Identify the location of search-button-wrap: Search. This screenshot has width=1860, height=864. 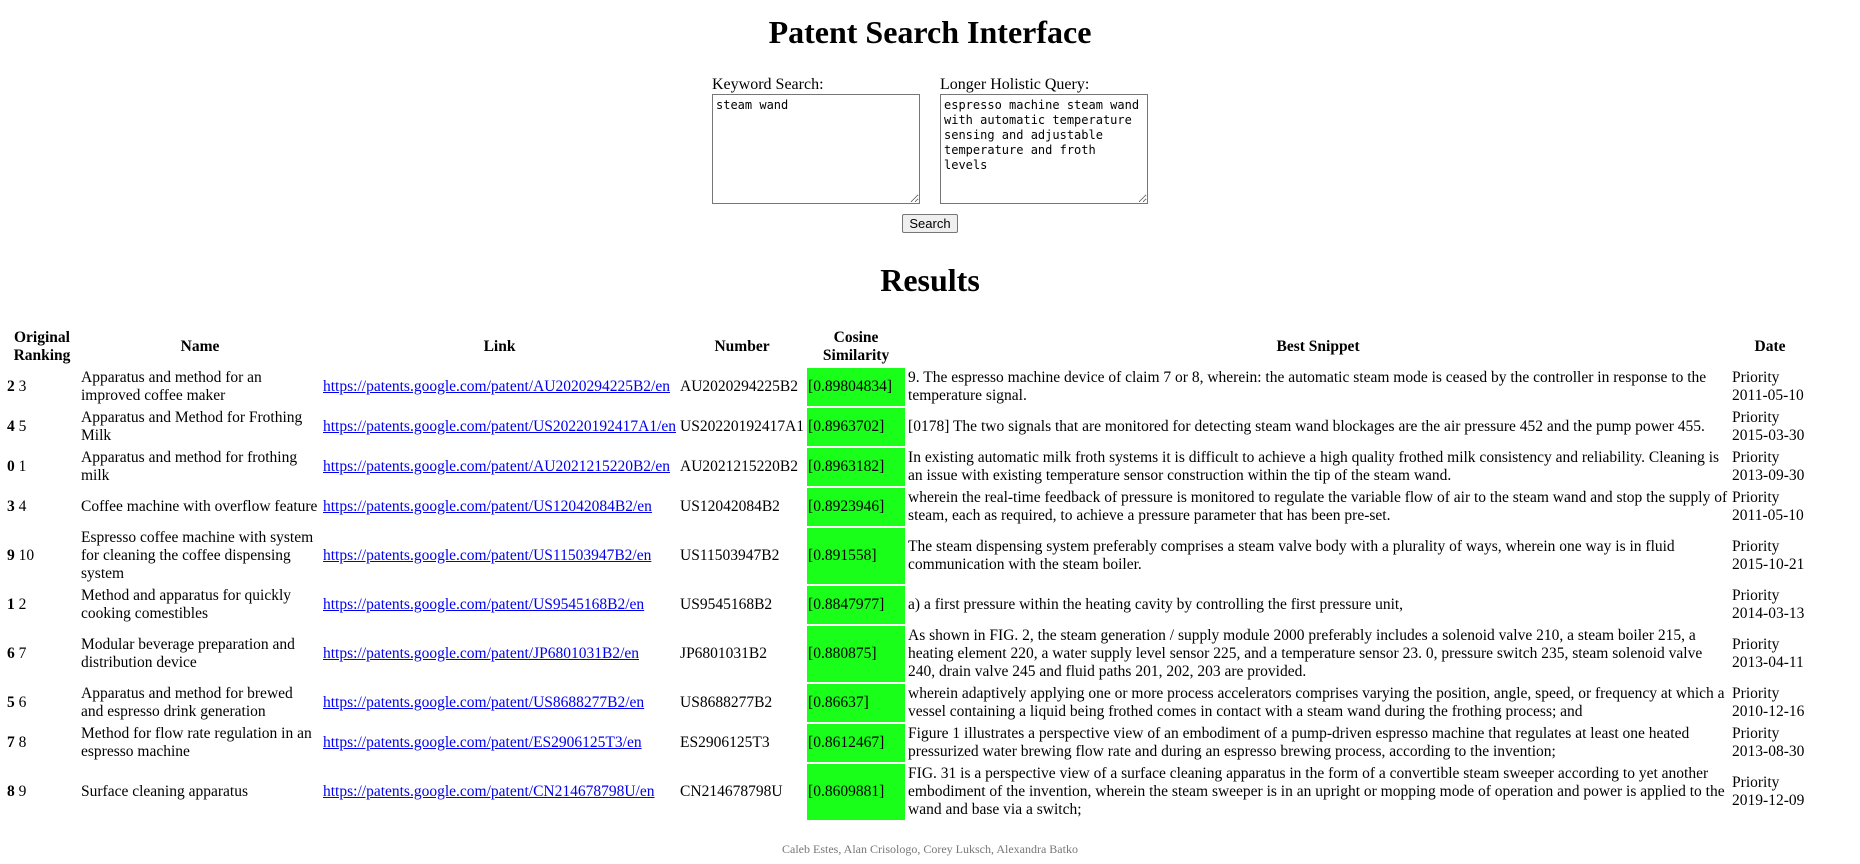
(930, 223).